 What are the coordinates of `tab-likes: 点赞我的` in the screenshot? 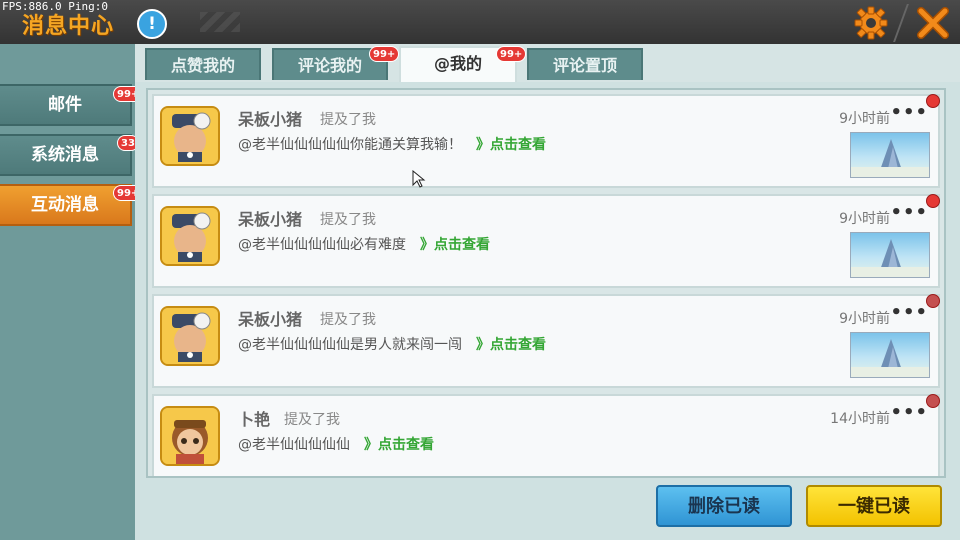 It's located at (203, 64).